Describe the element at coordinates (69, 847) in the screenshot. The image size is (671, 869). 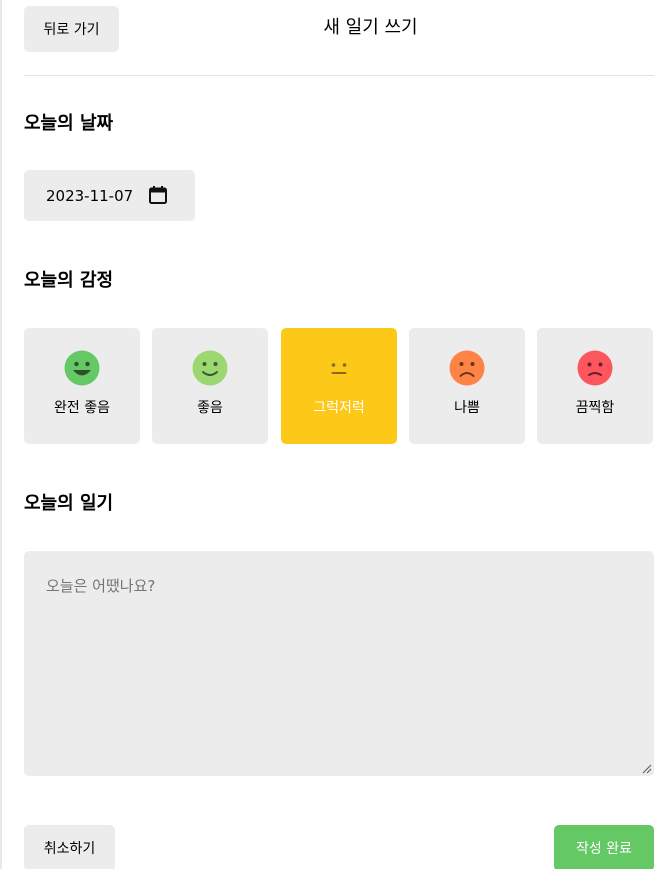
I see `cancel-button: 취소하기` at that location.